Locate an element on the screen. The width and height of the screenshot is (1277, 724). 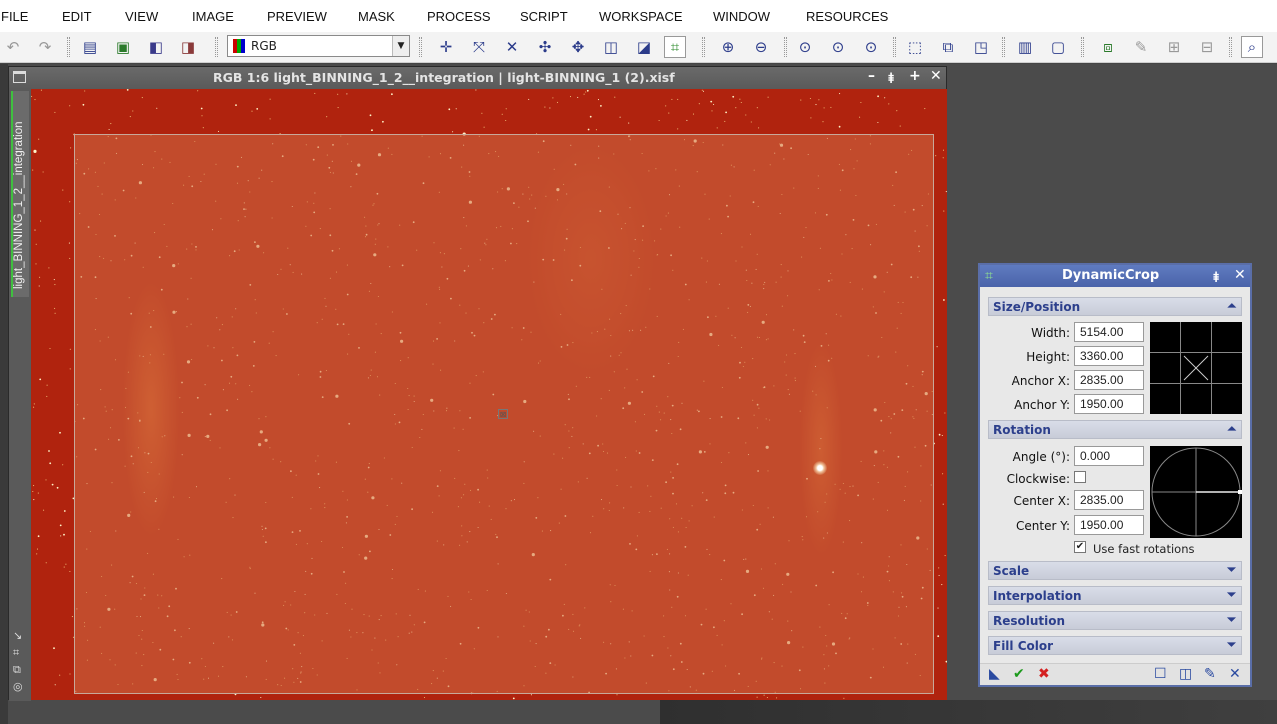
apply-check-icon: ✔ is located at coordinates (1019, 674).